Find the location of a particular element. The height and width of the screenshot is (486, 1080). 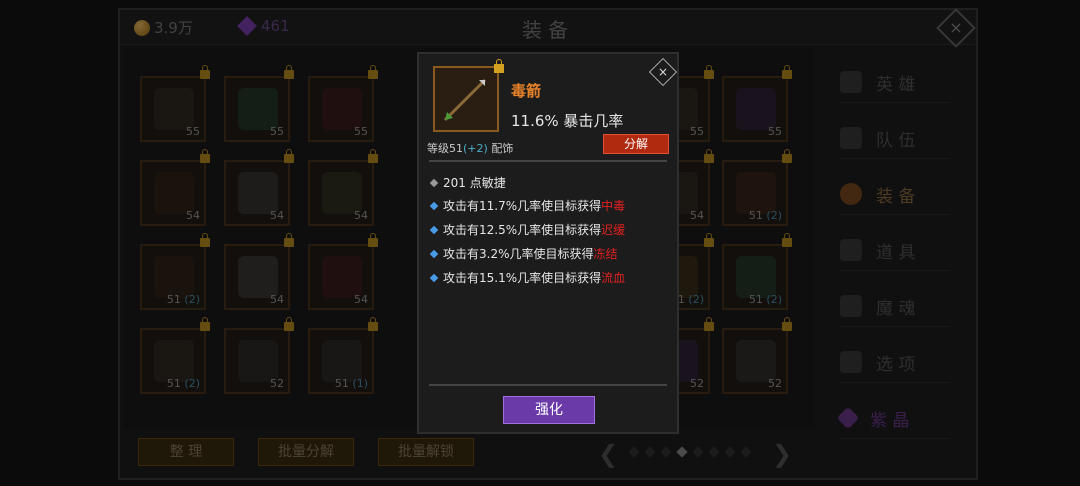

base-stat: 201 点敏捷 is located at coordinates (467, 182).